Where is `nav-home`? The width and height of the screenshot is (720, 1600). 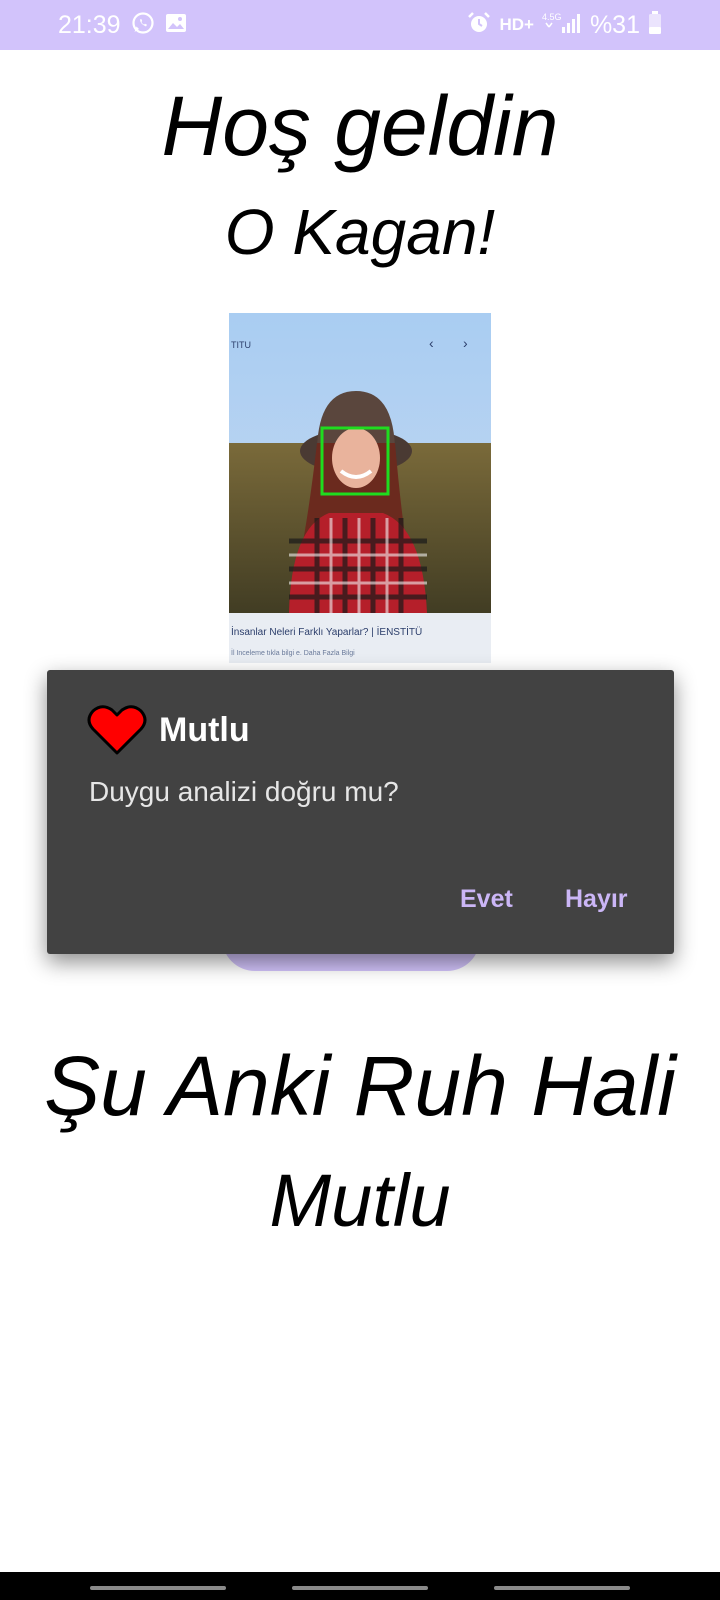 nav-home is located at coordinates (360, 1588).